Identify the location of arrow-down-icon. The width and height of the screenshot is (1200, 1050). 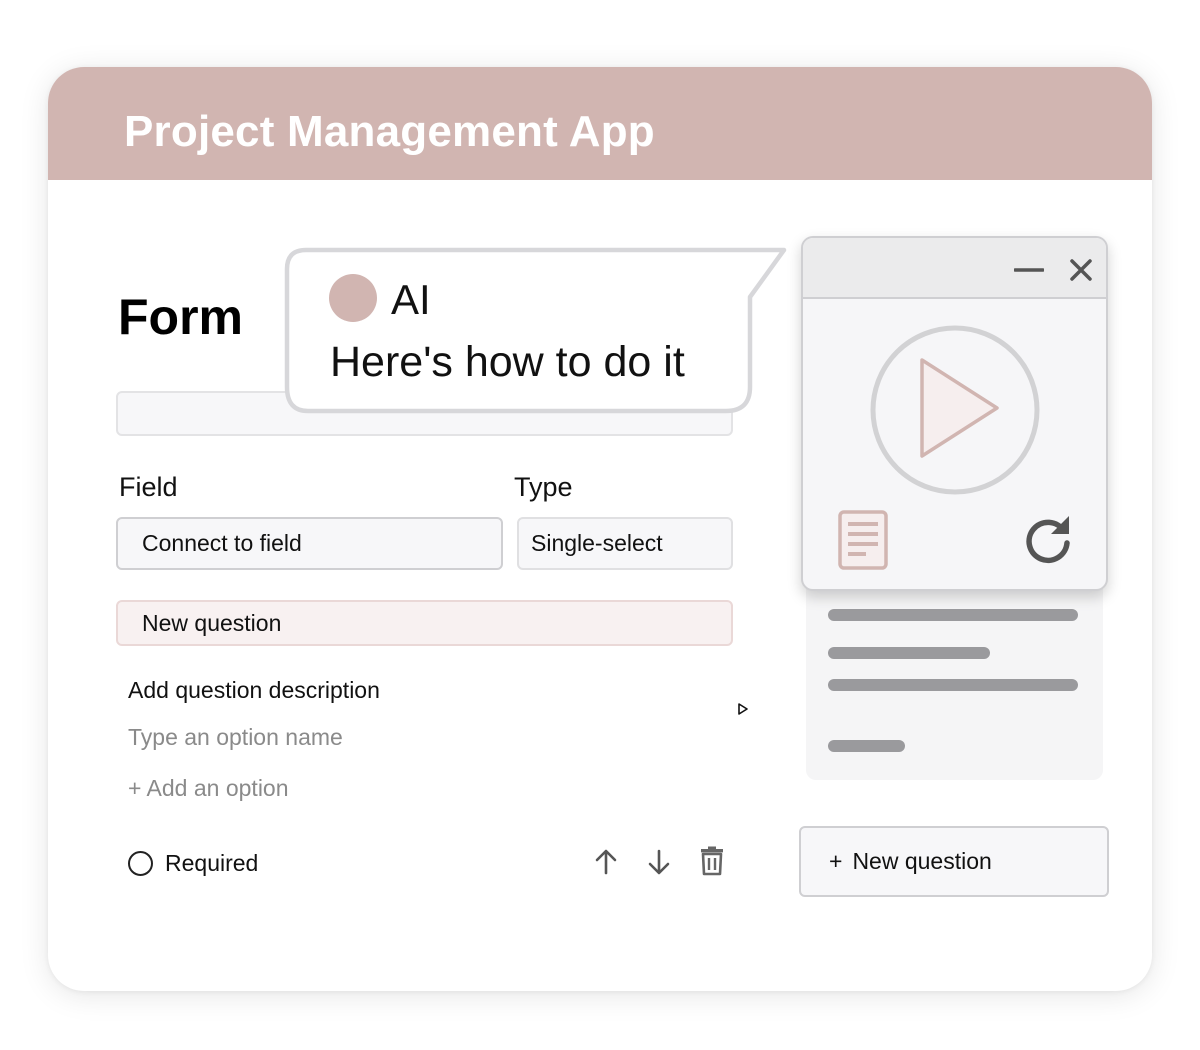
(659, 862).